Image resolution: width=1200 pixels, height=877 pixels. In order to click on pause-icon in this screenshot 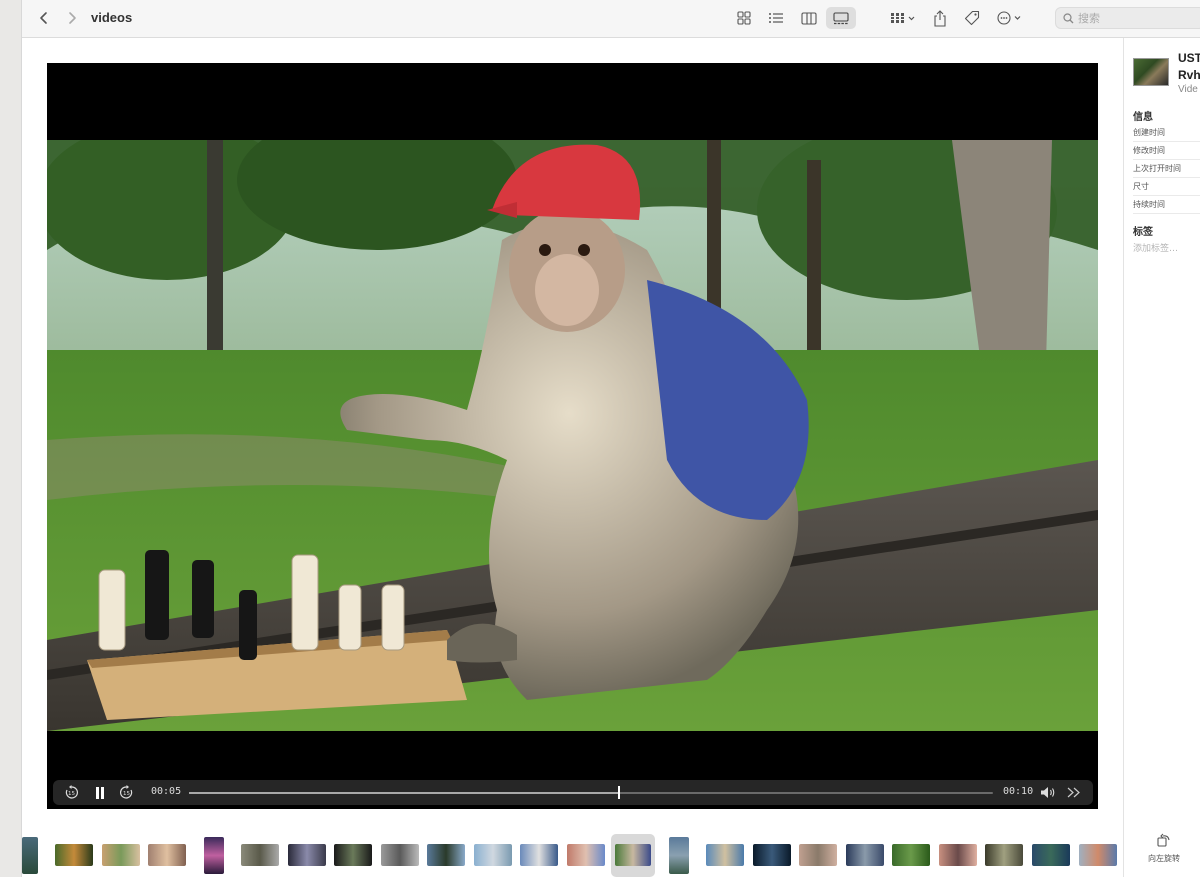, I will do `click(99, 792)`.